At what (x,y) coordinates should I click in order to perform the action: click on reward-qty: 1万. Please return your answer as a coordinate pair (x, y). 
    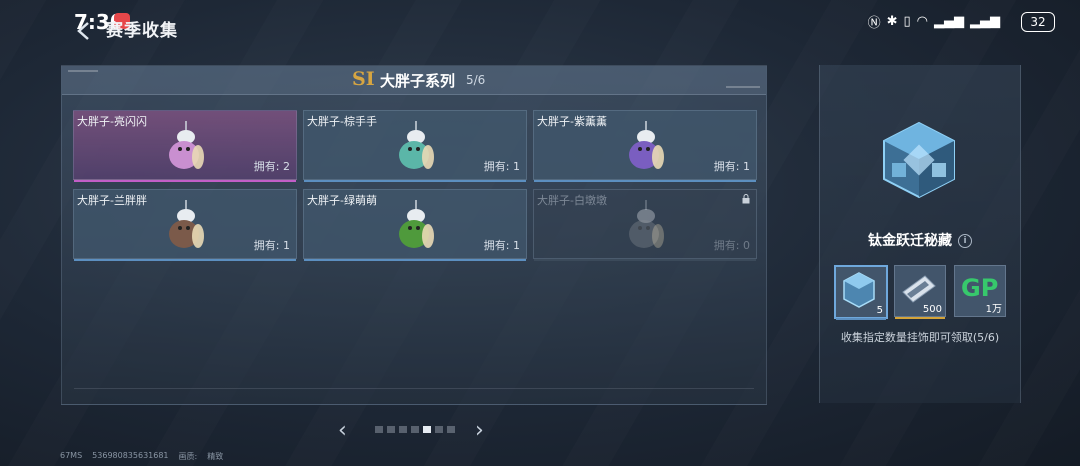
    Looking at the image, I should click on (993, 309).